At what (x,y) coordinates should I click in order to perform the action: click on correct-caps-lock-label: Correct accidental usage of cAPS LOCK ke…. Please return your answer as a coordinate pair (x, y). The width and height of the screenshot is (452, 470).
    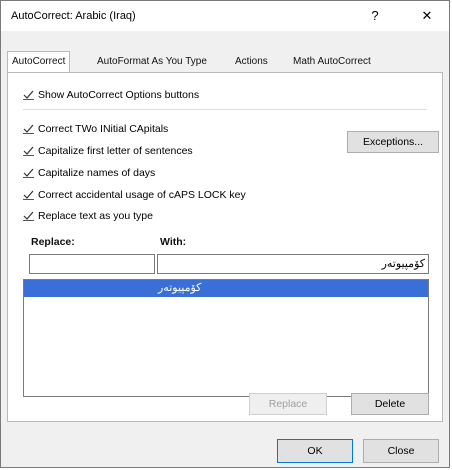
    Looking at the image, I should click on (142, 195).